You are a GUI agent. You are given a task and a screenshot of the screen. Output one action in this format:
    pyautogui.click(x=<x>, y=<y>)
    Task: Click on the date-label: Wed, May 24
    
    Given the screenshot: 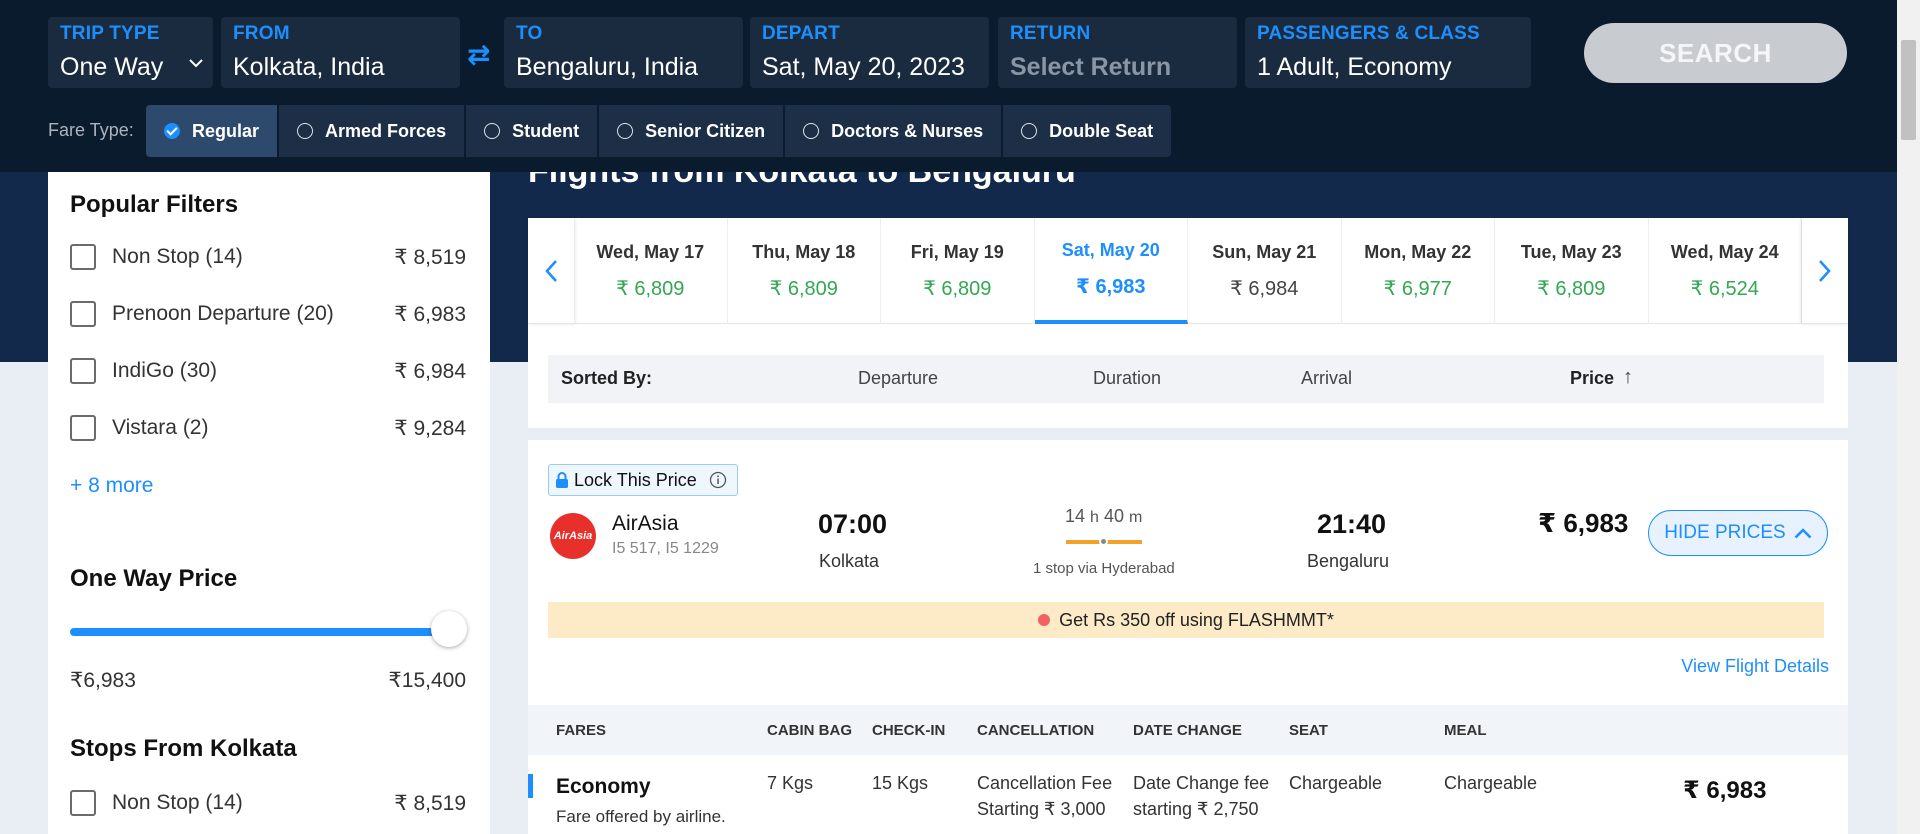 What is the action you would take?
    pyautogui.click(x=1724, y=251)
    